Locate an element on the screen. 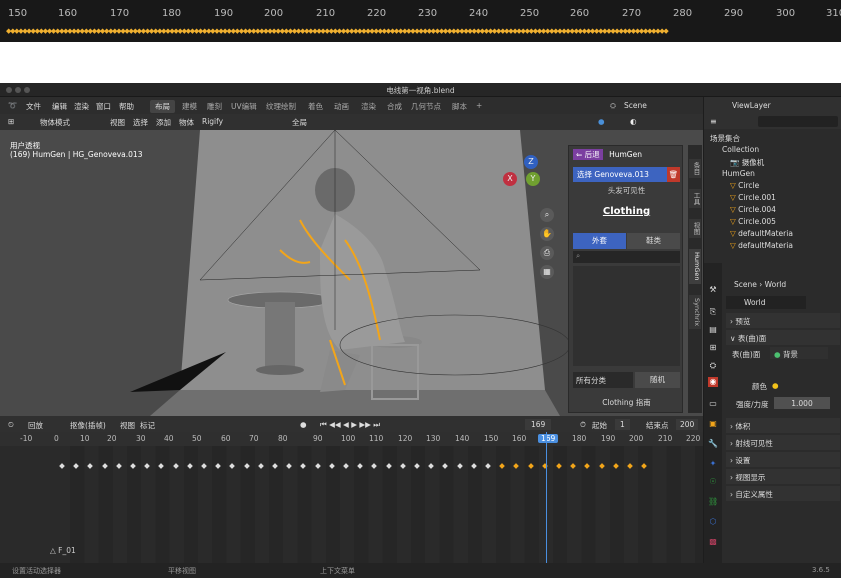 The width and height of the screenshot is (841, 578). outliner-root: 场景集合 is located at coordinates (772, 138).